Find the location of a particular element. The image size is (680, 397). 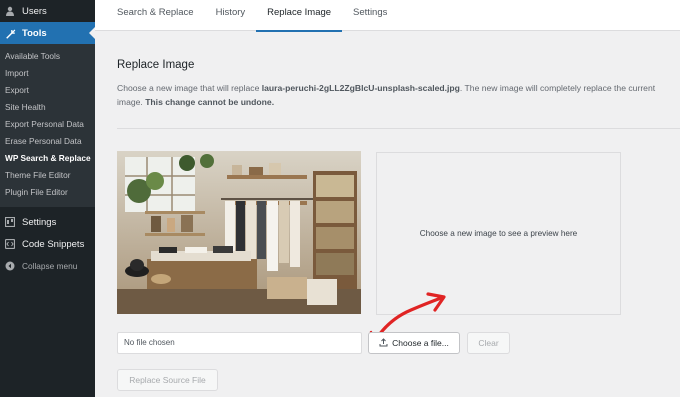

menu-item-settings: Settings is located at coordinates (47, 222).